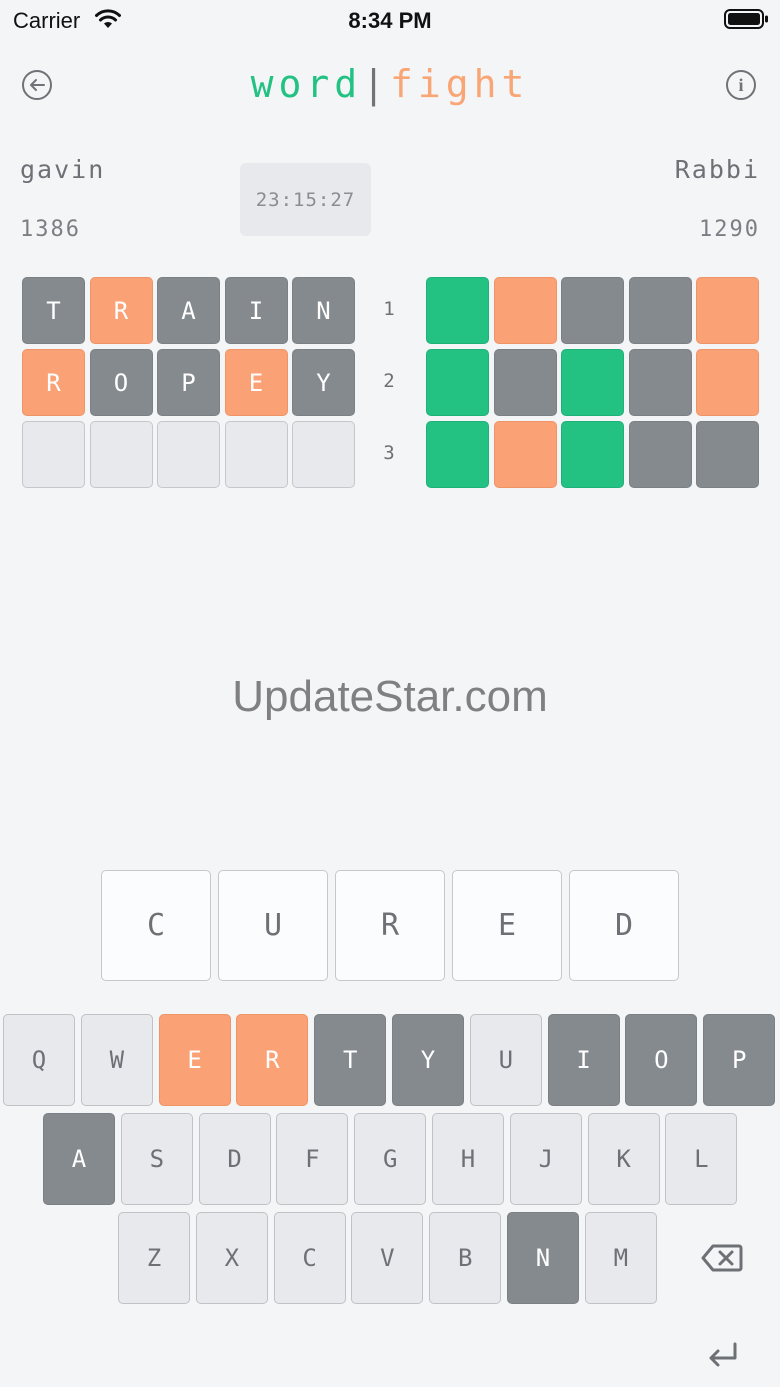 This screenshot has width=780, height=1387. I want to click on key-d: D, so click(234, 1159).